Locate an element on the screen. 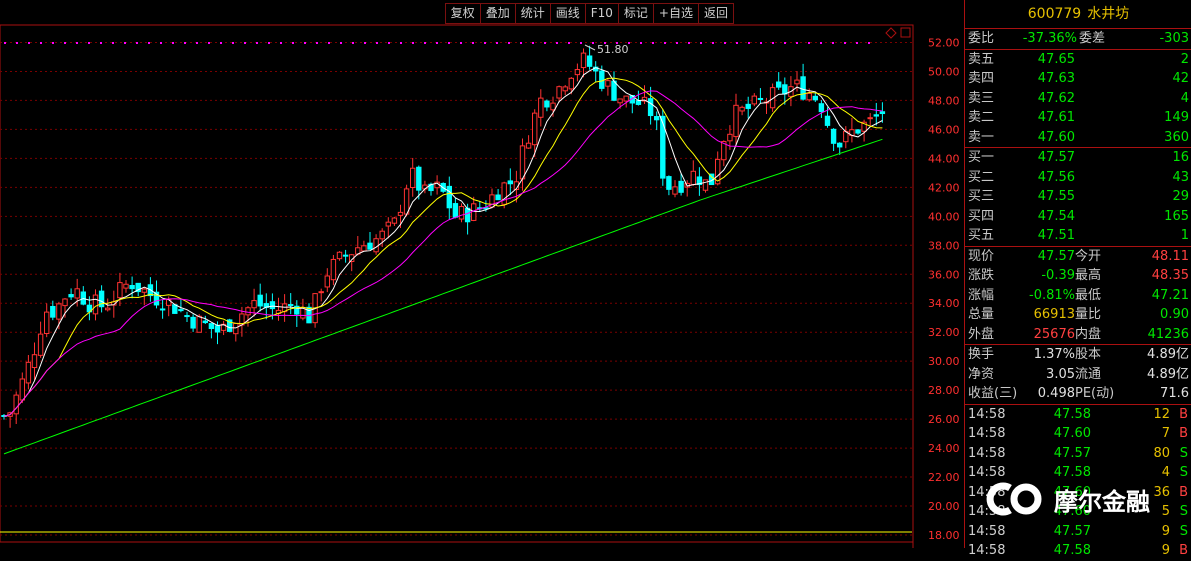 The width and height of the screenshot is (1191, 561). tick-row: 14:58 47.57 80 S is located at coordinates (1078, 454).